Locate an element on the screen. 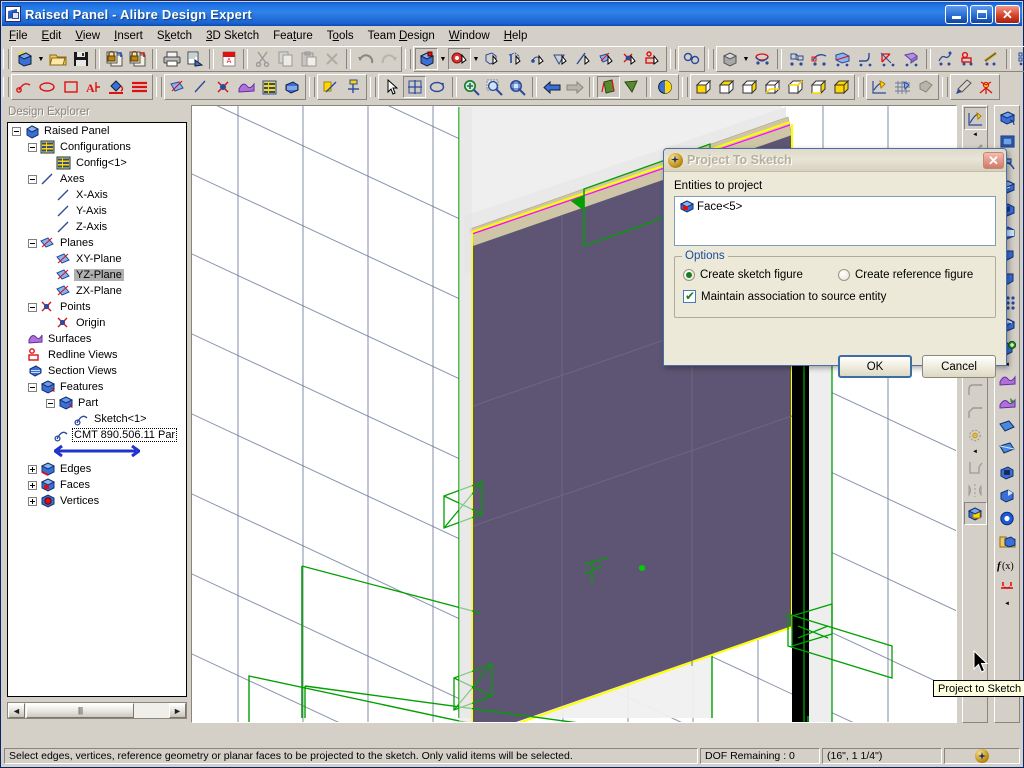 The height and width of the screenshot is (768, 1024). tree-node-section-views: Section Views is located at coordinates (97, 371).